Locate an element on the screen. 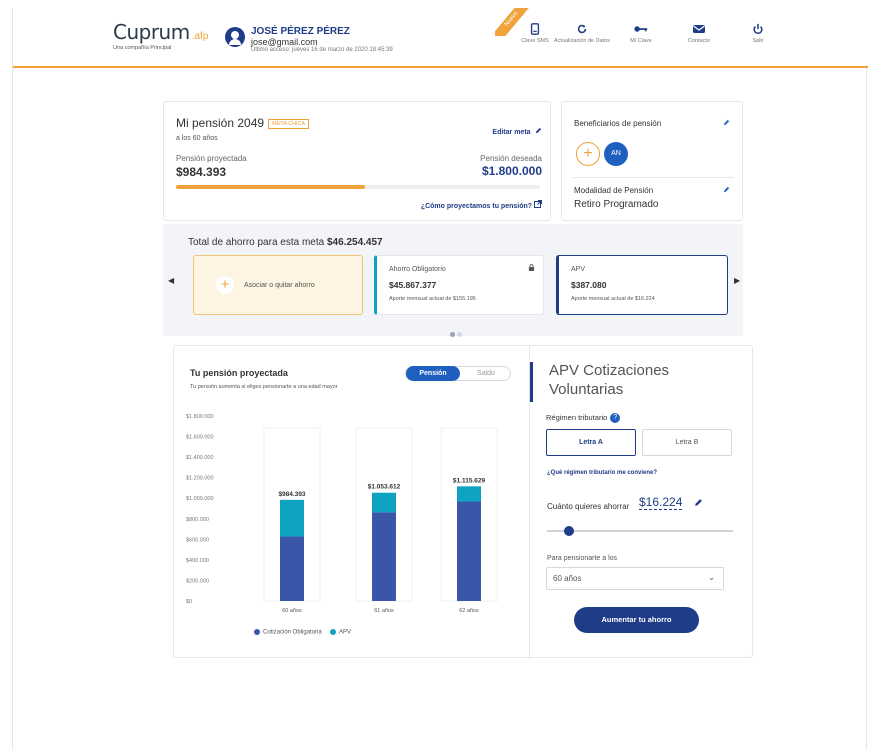  y-tick-label: $200.000 is located at coordinates (197, 581).